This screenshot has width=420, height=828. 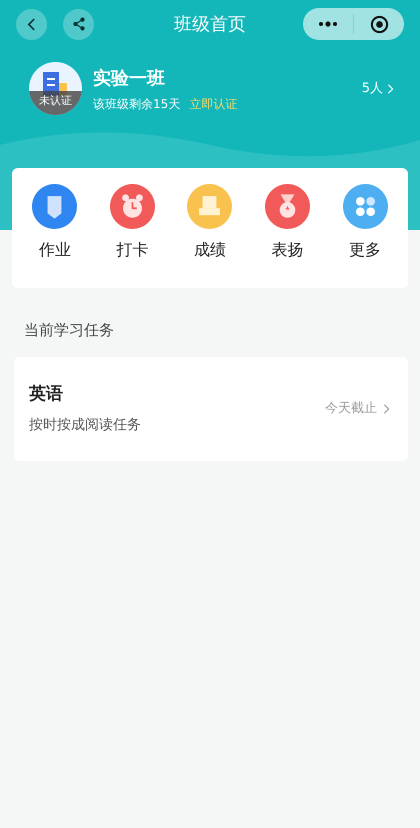 I want to click on task-subject: 英语, so click(x=46, y=394).